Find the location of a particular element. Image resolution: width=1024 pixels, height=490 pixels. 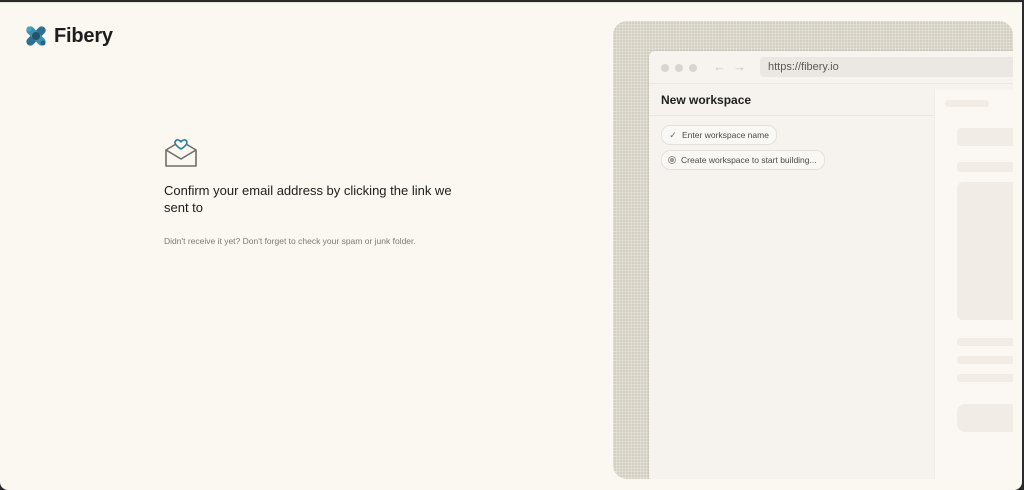

title-divider is located at coordinates (791, 115).